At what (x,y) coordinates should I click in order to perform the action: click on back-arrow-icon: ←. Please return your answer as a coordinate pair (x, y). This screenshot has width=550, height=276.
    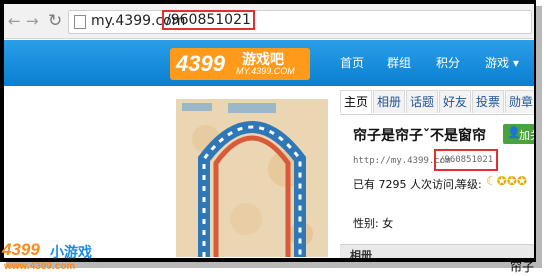
    Looking at the image, I should click on (14, 21).